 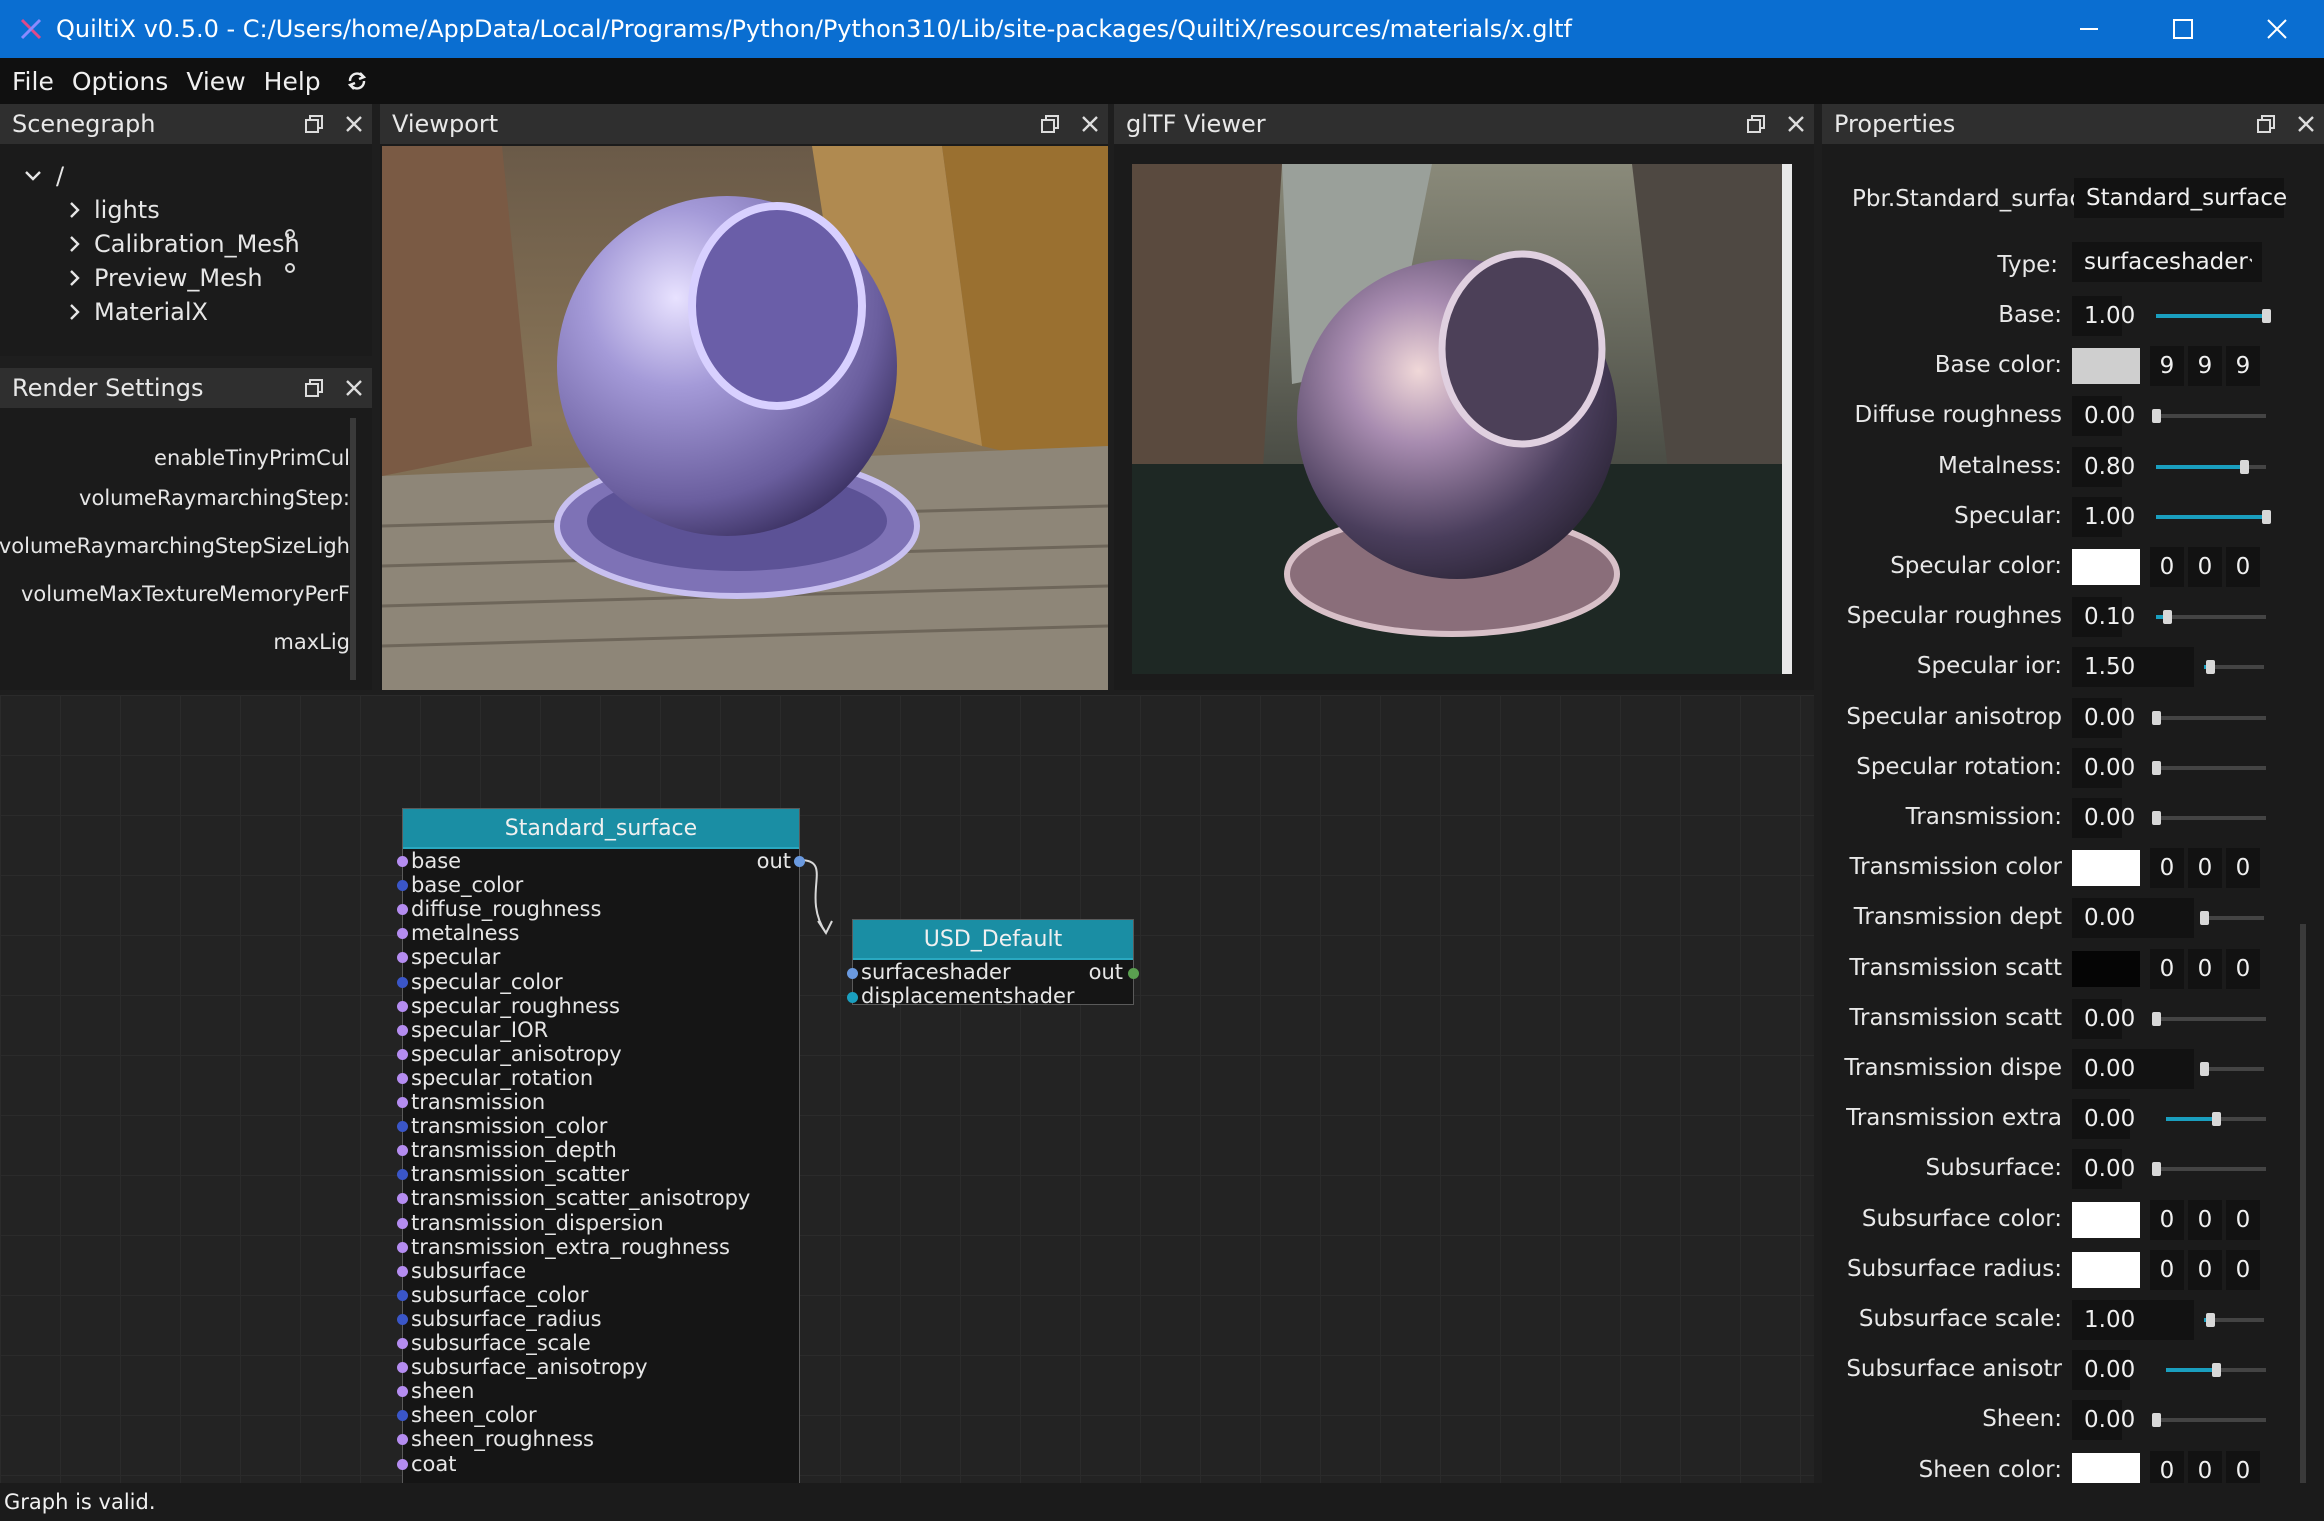 I want to click on refresh-icon, so click(x=357, y=81).